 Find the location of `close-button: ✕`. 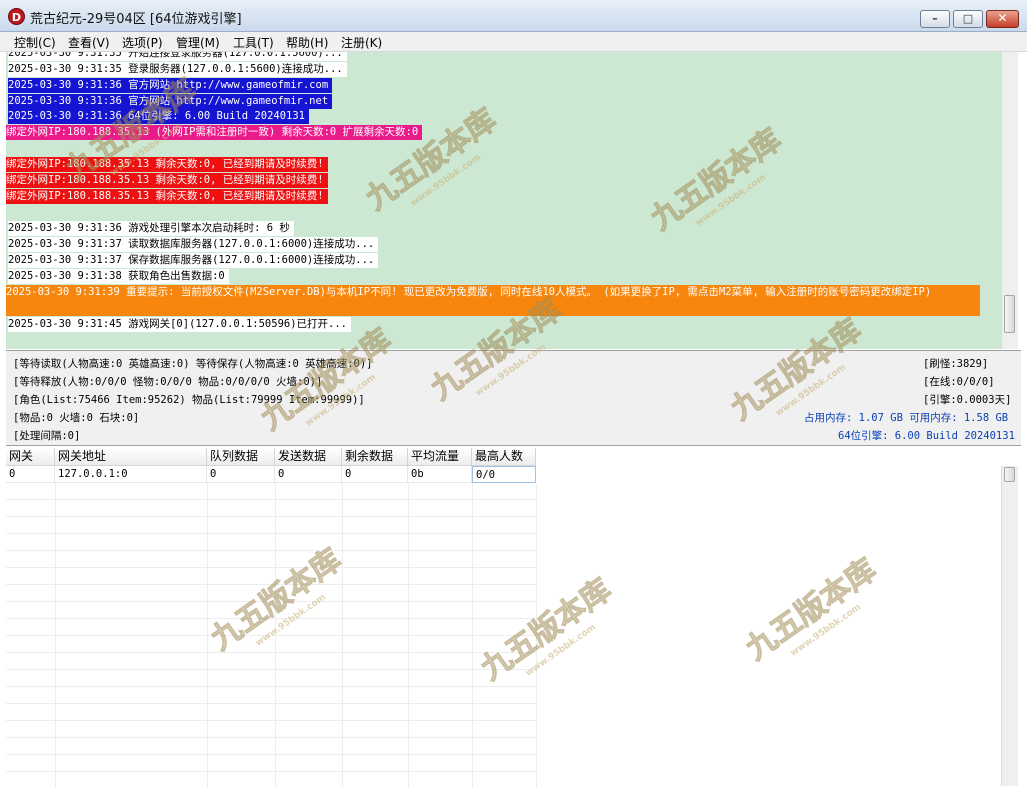

close-button: ✕ is located at coordinates (1002, 19).